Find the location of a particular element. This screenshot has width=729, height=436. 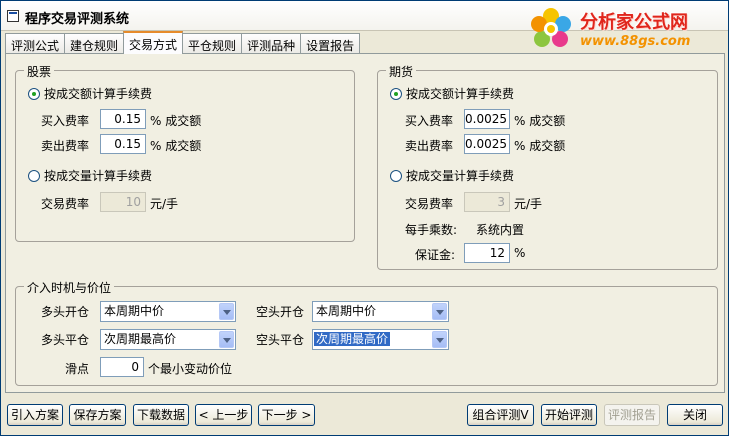

short-open-value: 本周期中价 is located at coordinates (346, 311).